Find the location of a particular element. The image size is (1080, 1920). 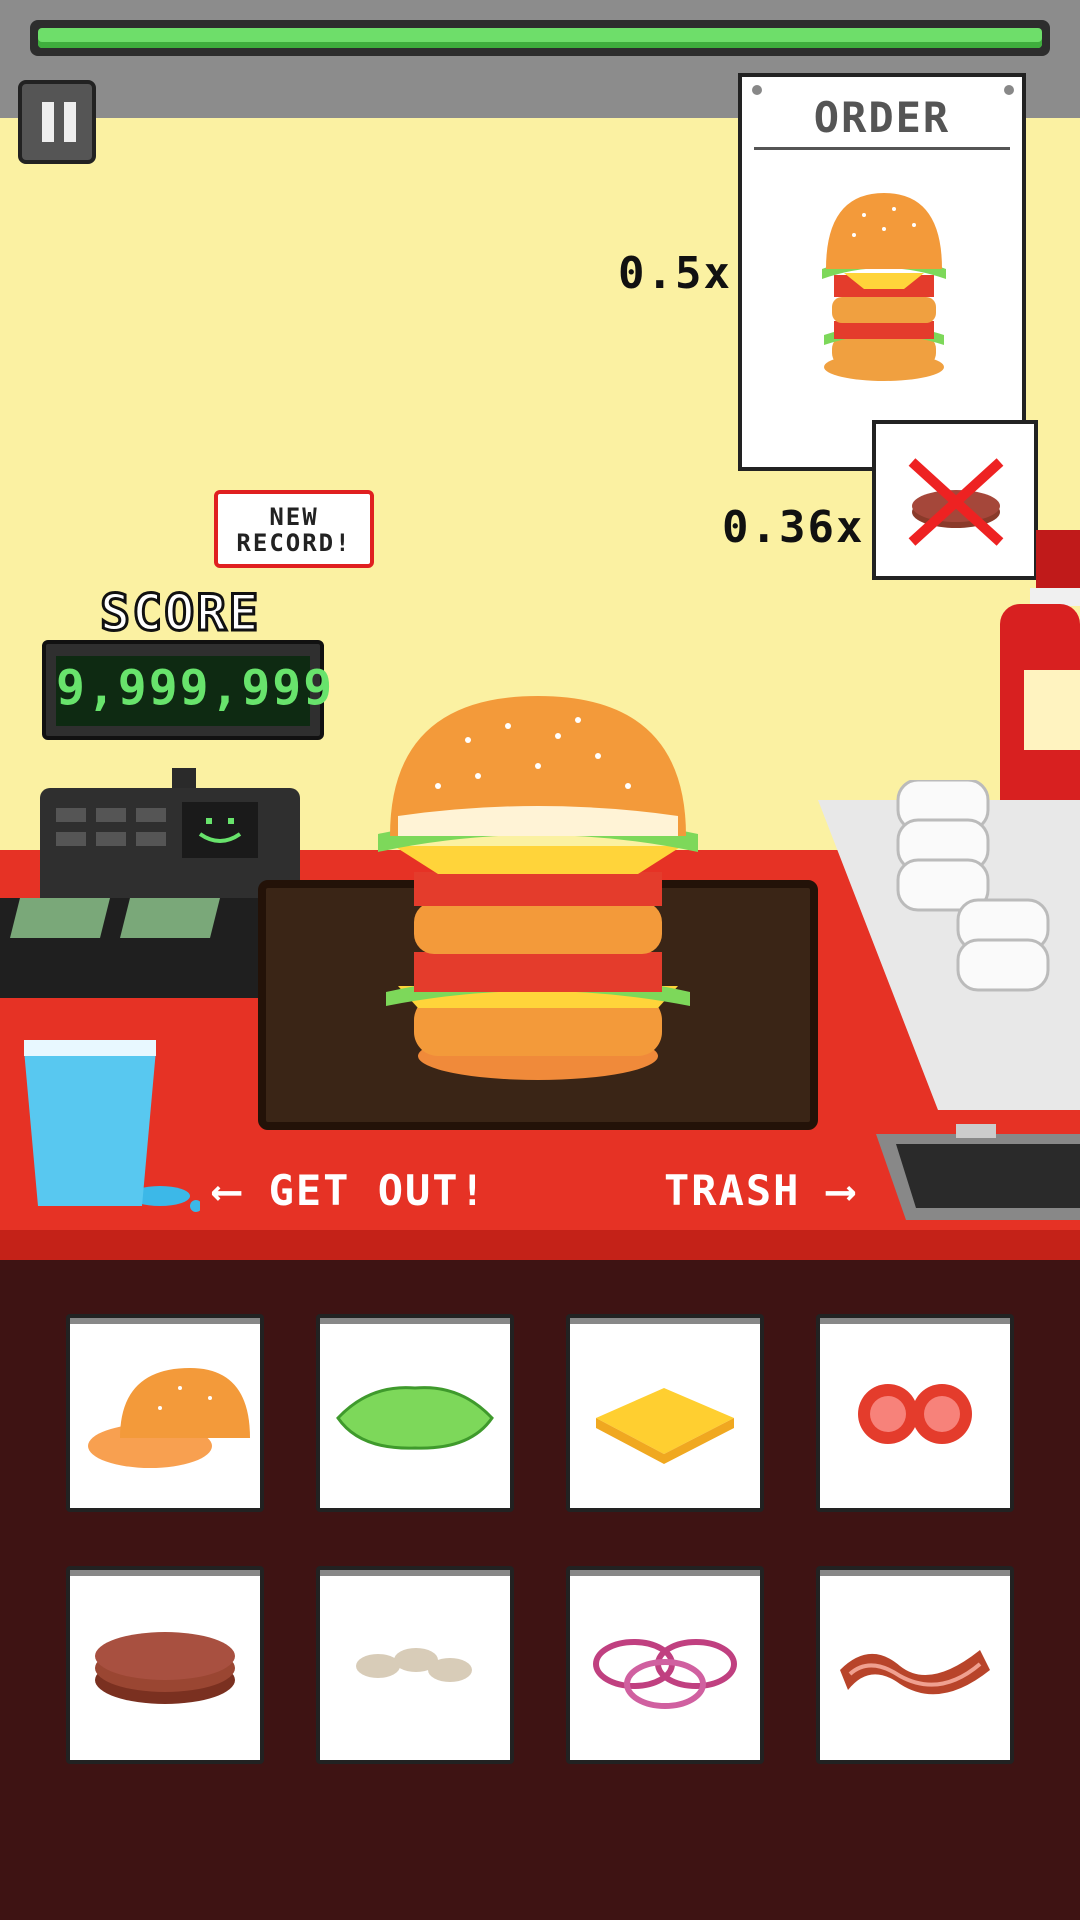

trash-hint: TRASH ⟶ is located at coordinates (759, 1190).